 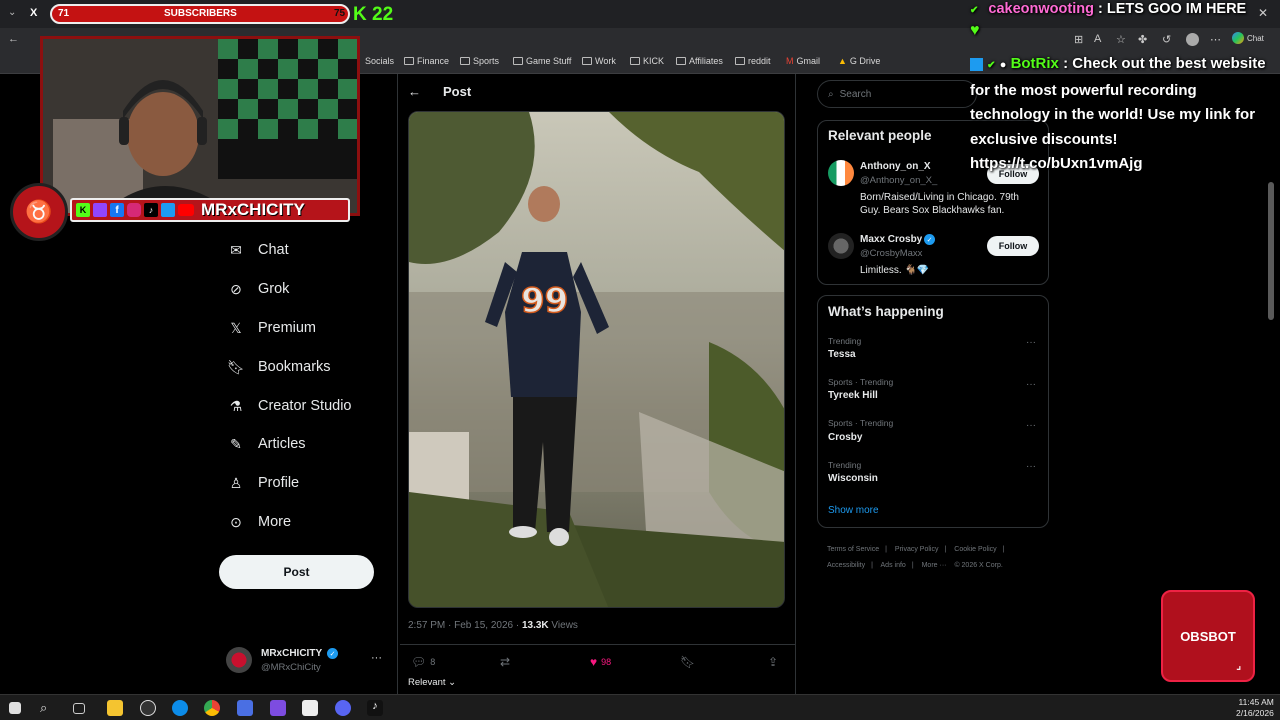 What do you see at coordinates (272, 328) in the screenshot?
I see `nav-premium: 𝕏 Premium` at bounding box center [272, 328].